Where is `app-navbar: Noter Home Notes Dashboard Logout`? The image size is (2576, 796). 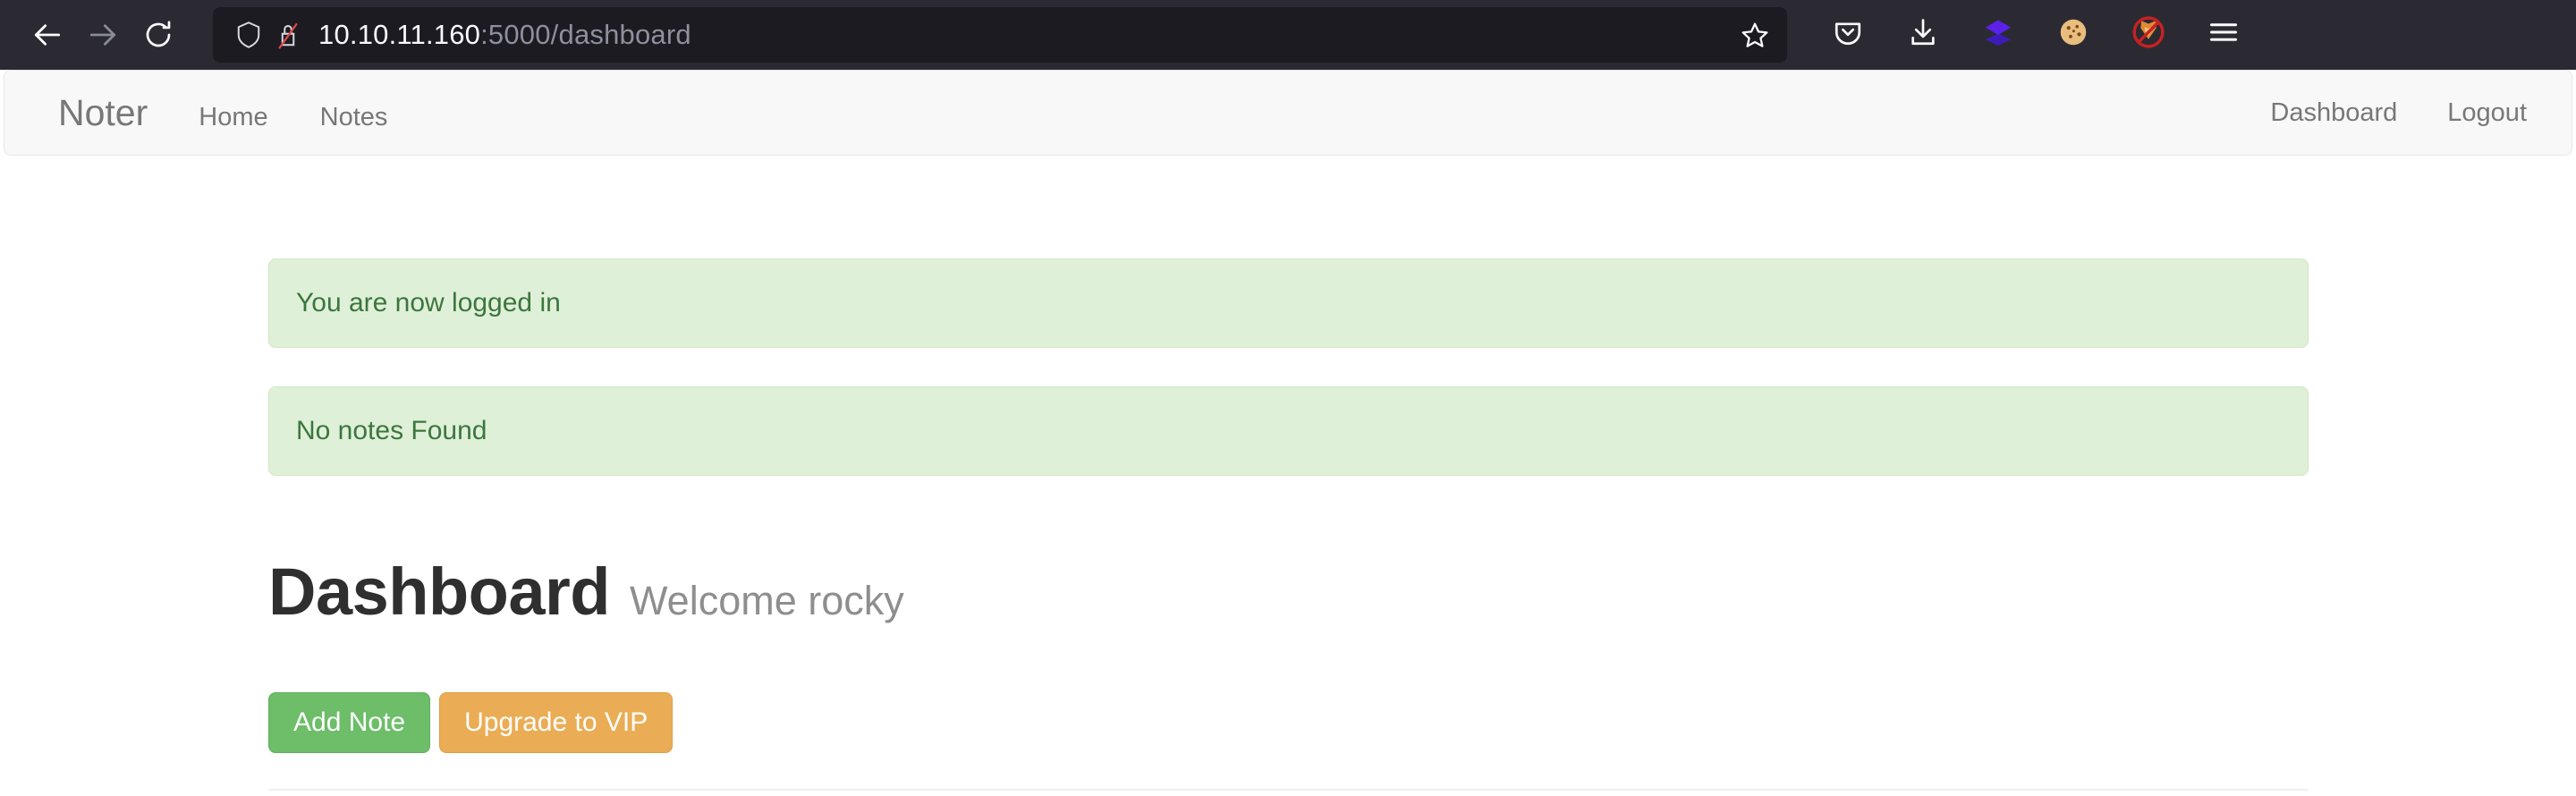
app-navbar: Noter Home Notes Dashboard Logout is located at coordinates (1288, 113).